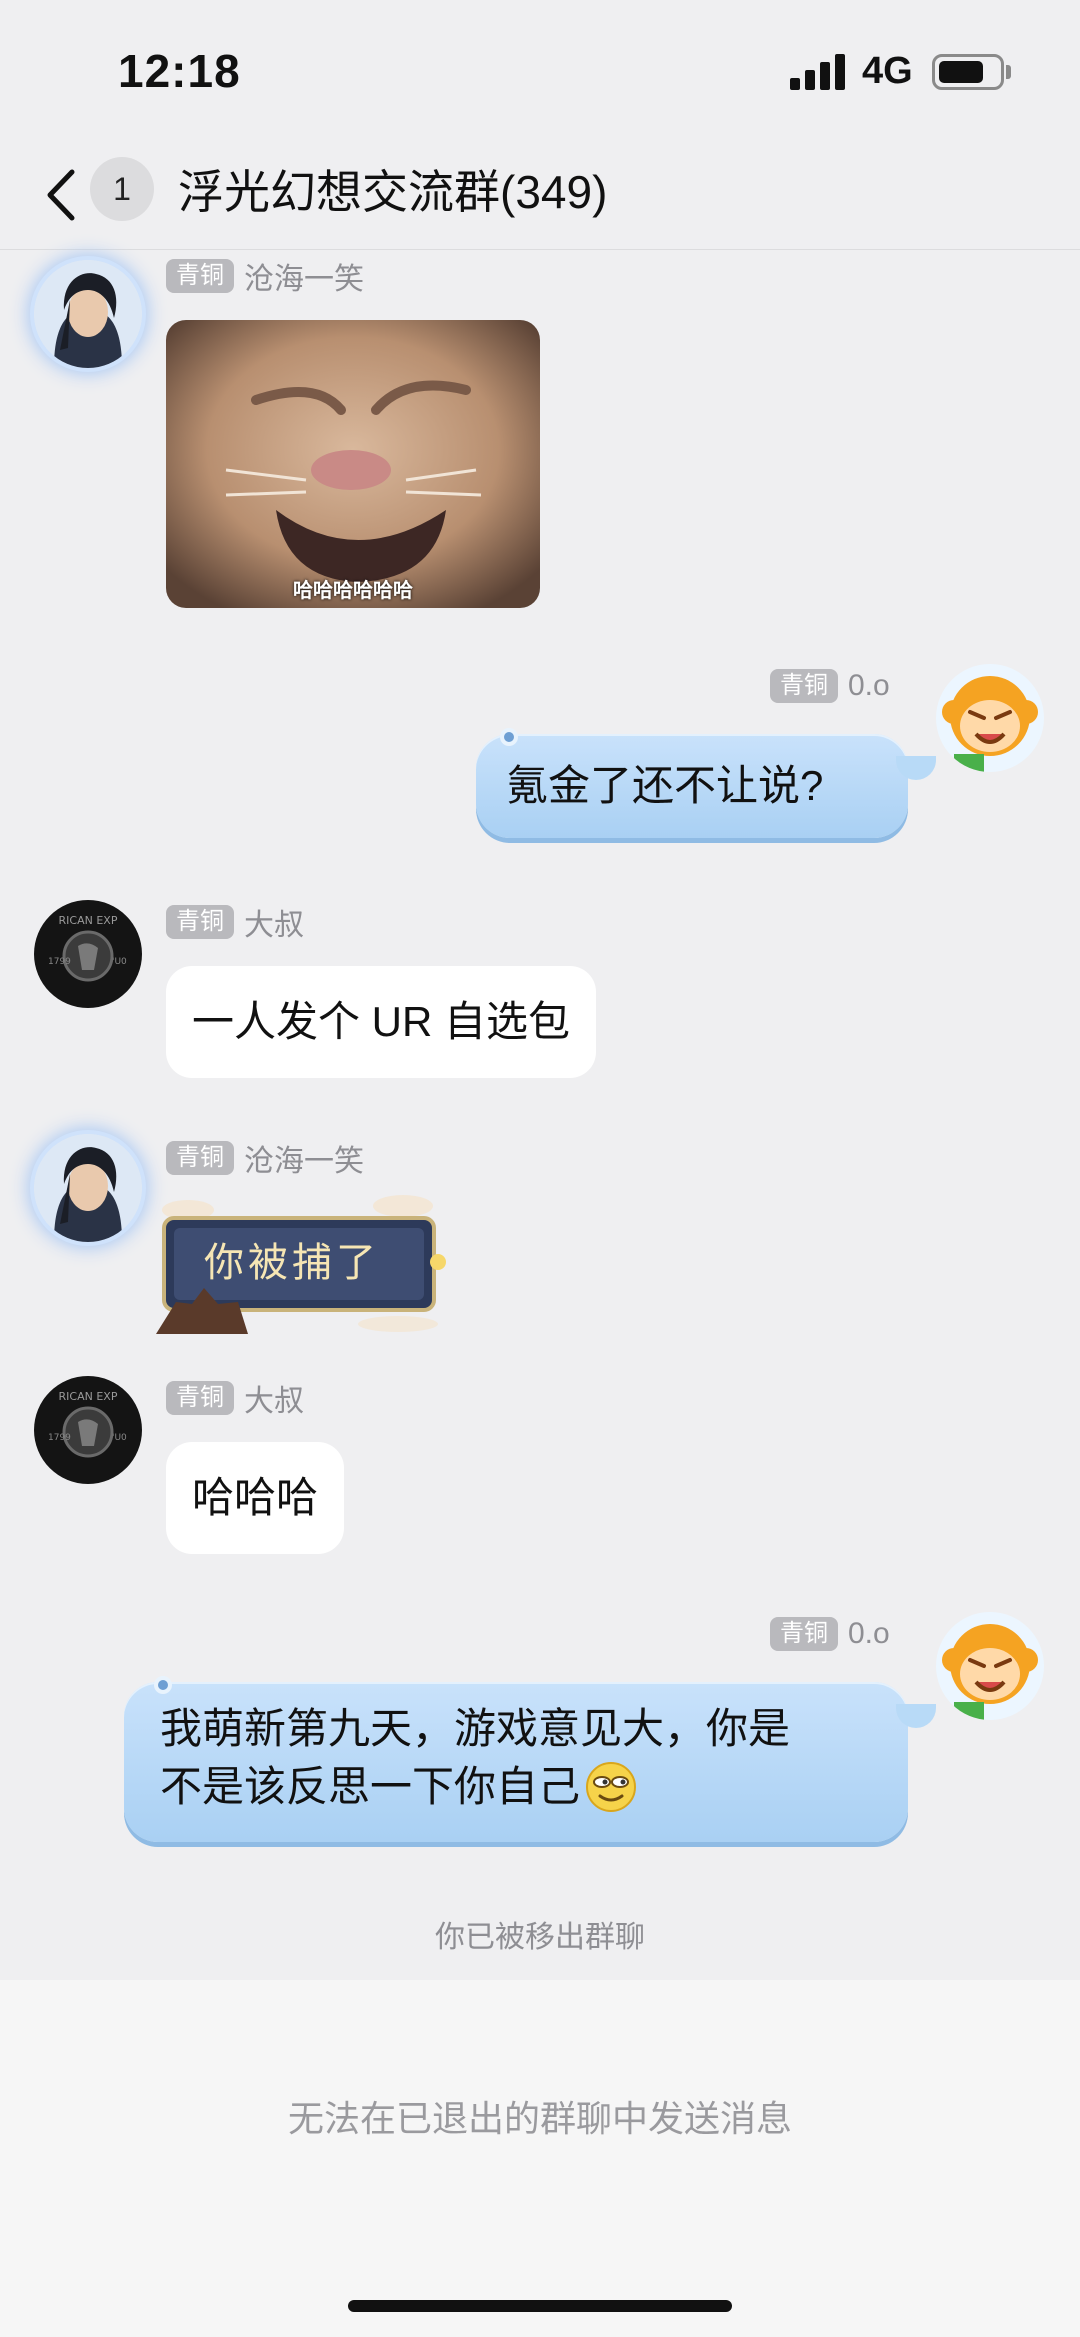 Image resolution: width=1080 pixels, height=2337 pixels. Describe the element at coordinates (381, 1022) in the screenshot. I see `message-bubble: 一人发个 UR 自选包` at that location.